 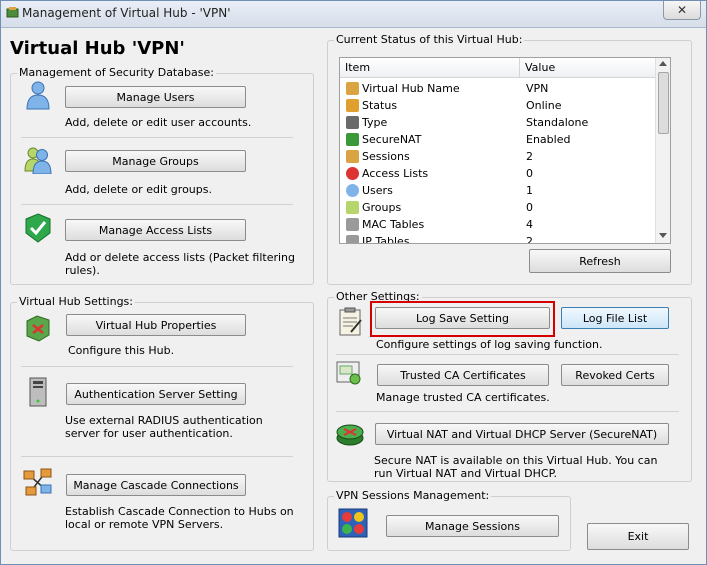 What do you see at coordinates (350, 321) in the screenshot?
I see `log-clipboard-icon` at bounding box center [350, 321].